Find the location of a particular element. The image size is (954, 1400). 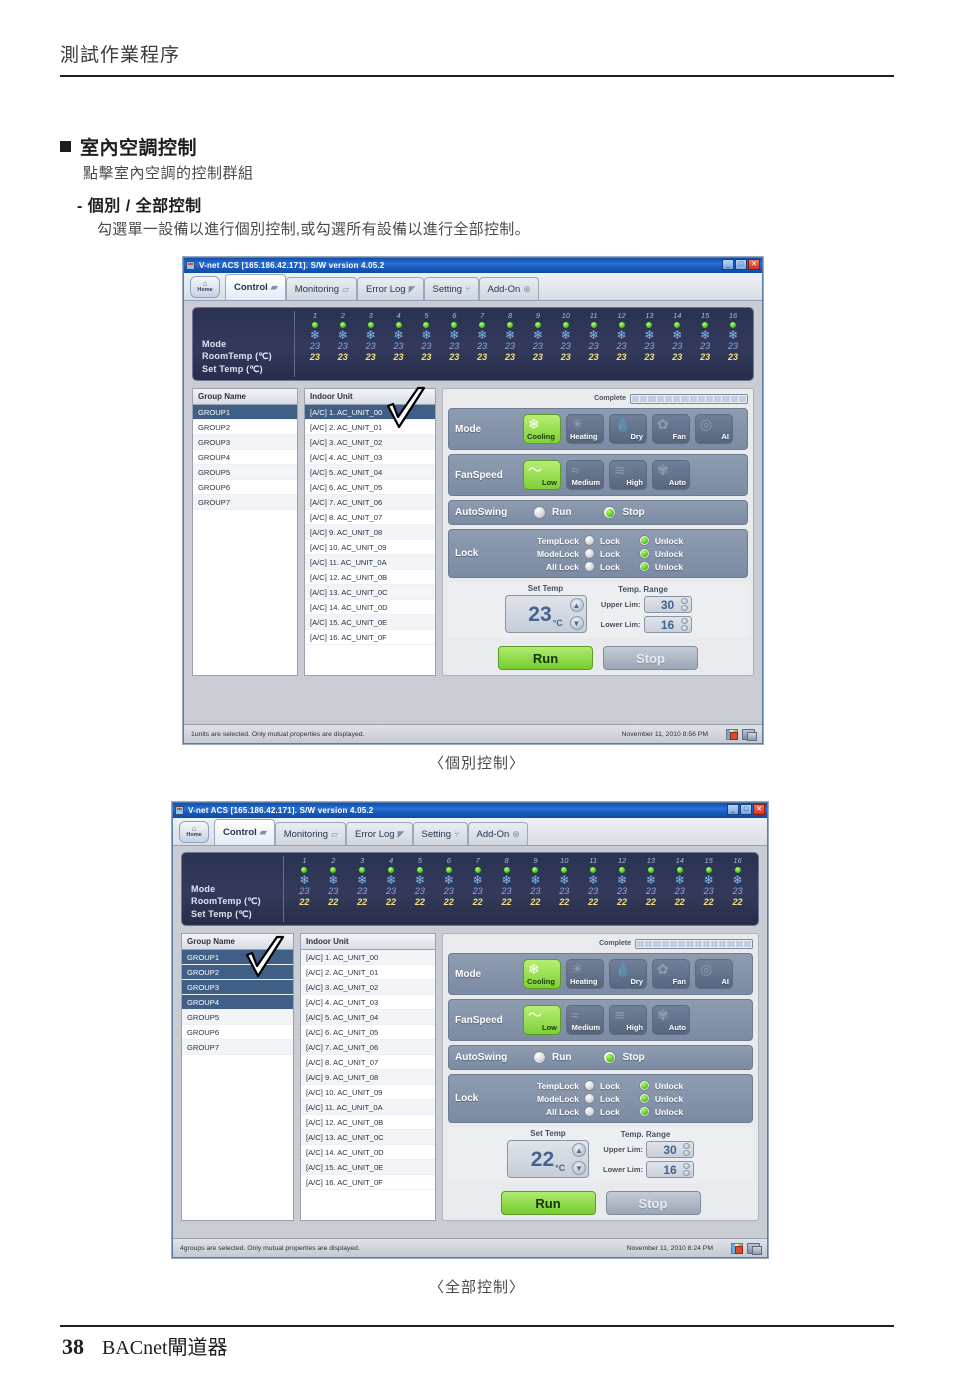

upper-limit-spinner is located at coordinates (684, 604).